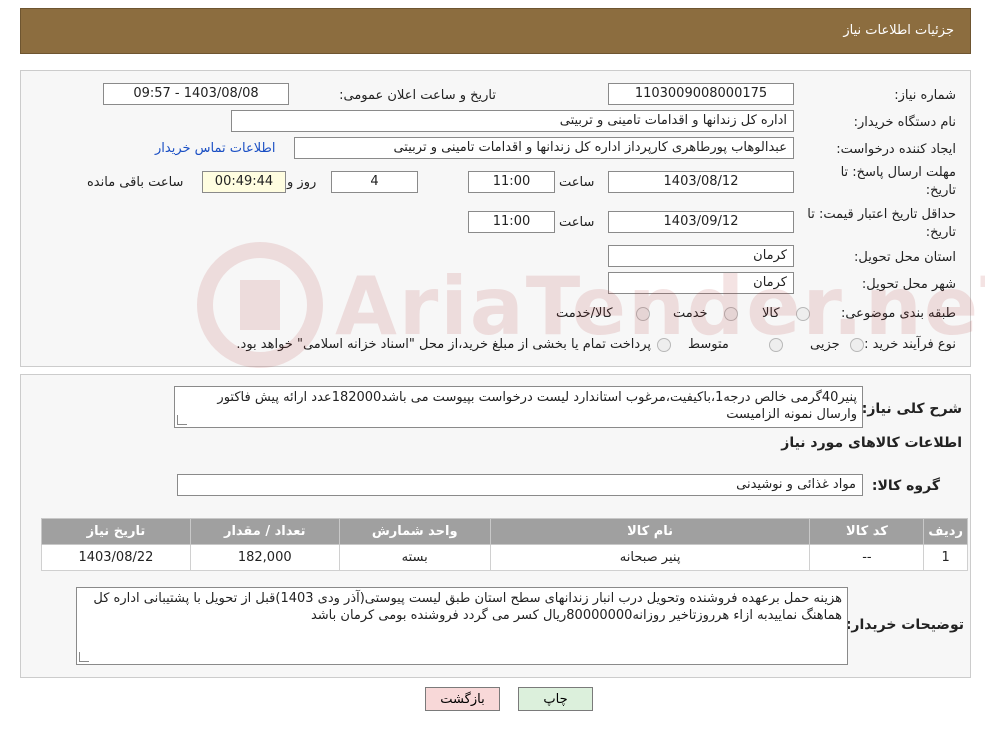 Image resolution: width=985 pixels, height=733 pixels. What do you see at coordinates (664, 345) in the screenshot?
I see `treasury-payment-checkbox` at bounding box center [664, 345].